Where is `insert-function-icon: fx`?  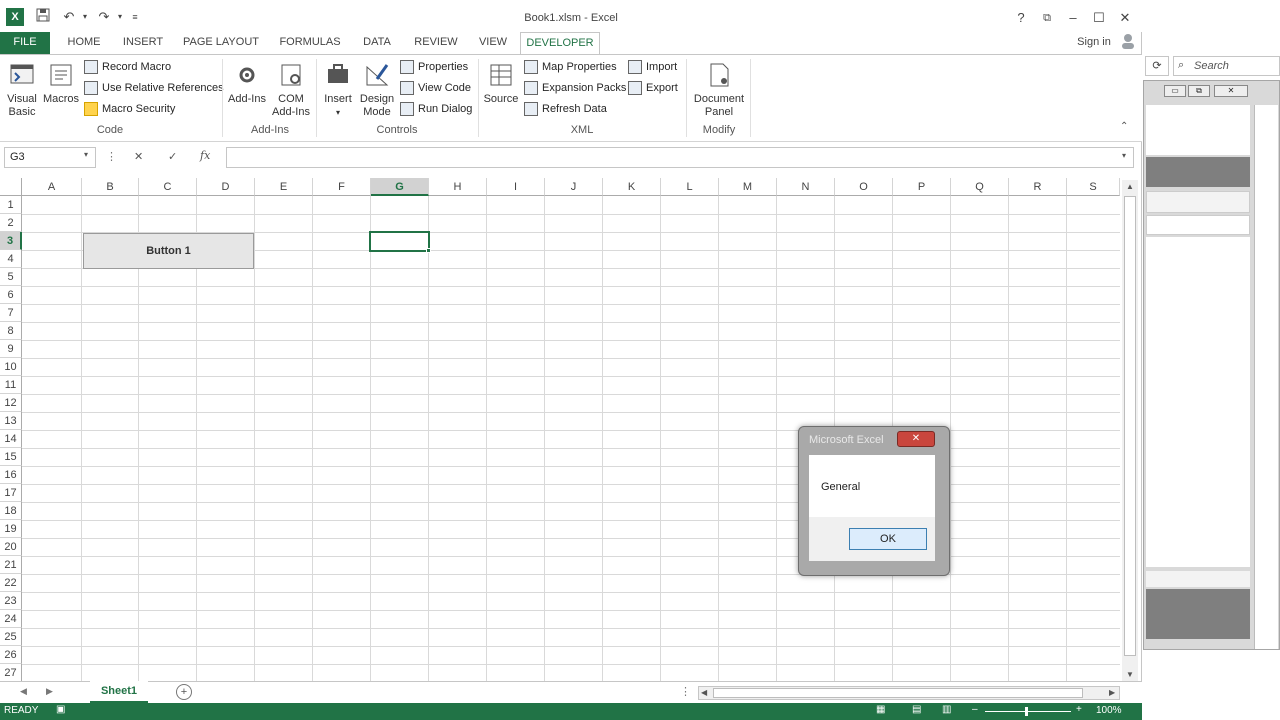 insert-function-icon: fx is located at coordinates (205, 155).